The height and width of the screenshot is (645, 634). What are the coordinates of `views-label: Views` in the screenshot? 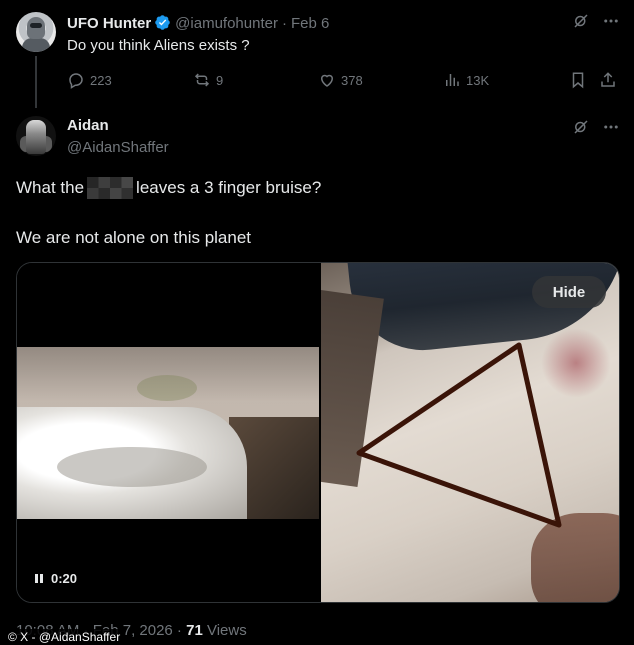 It's located at (226, 630).